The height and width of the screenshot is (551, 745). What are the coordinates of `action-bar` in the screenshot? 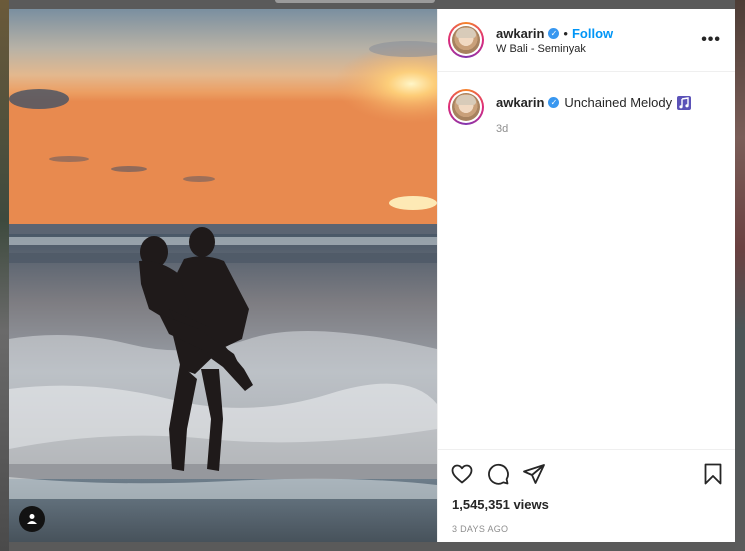 It's located at (586, 473).